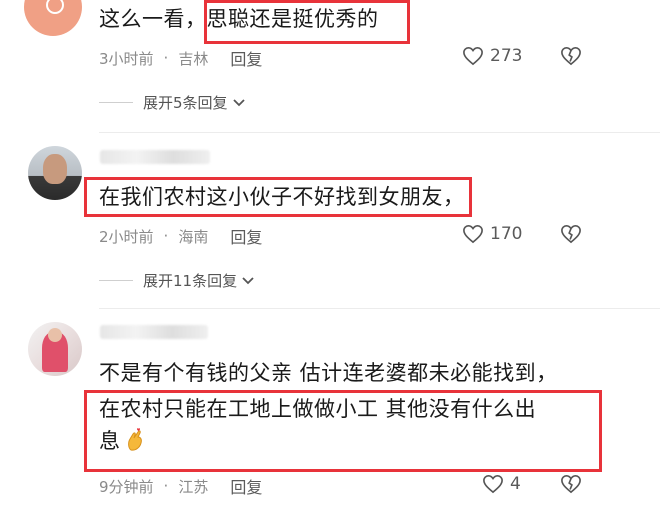  Describe the element at coordinates (180, 236) in the screenshot. I see `comment-meta: 2小时前 · 海南 回复` at that location.